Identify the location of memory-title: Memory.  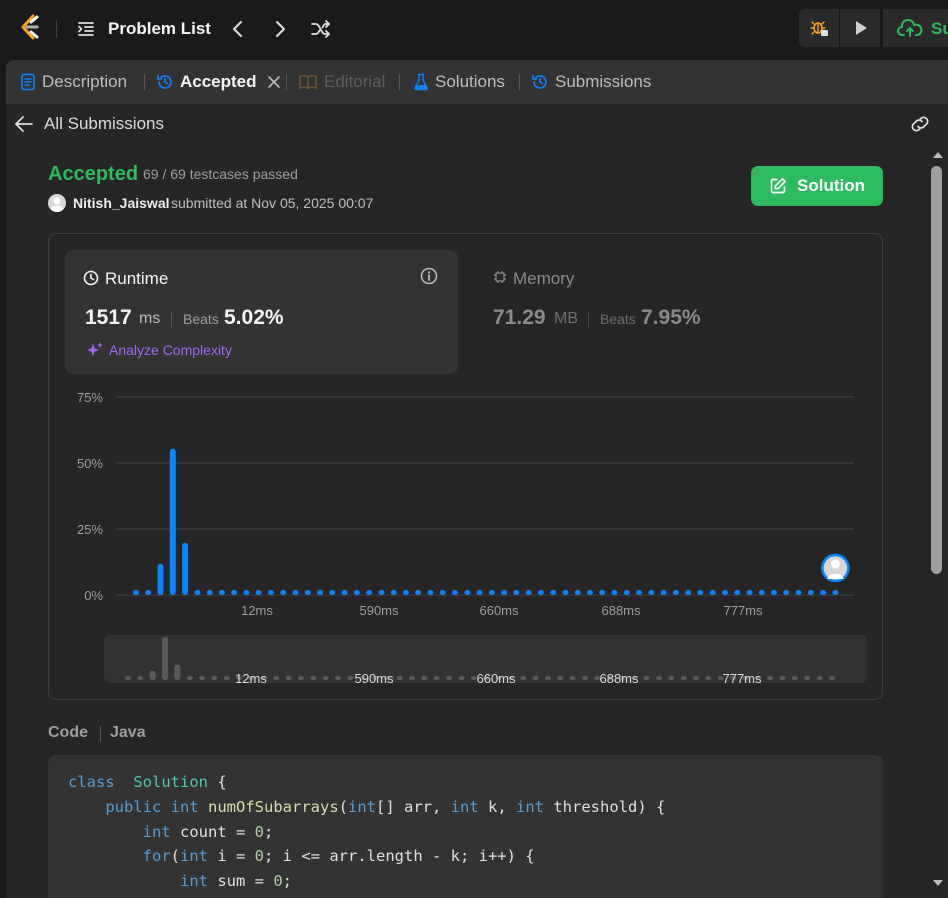
(543, 279).